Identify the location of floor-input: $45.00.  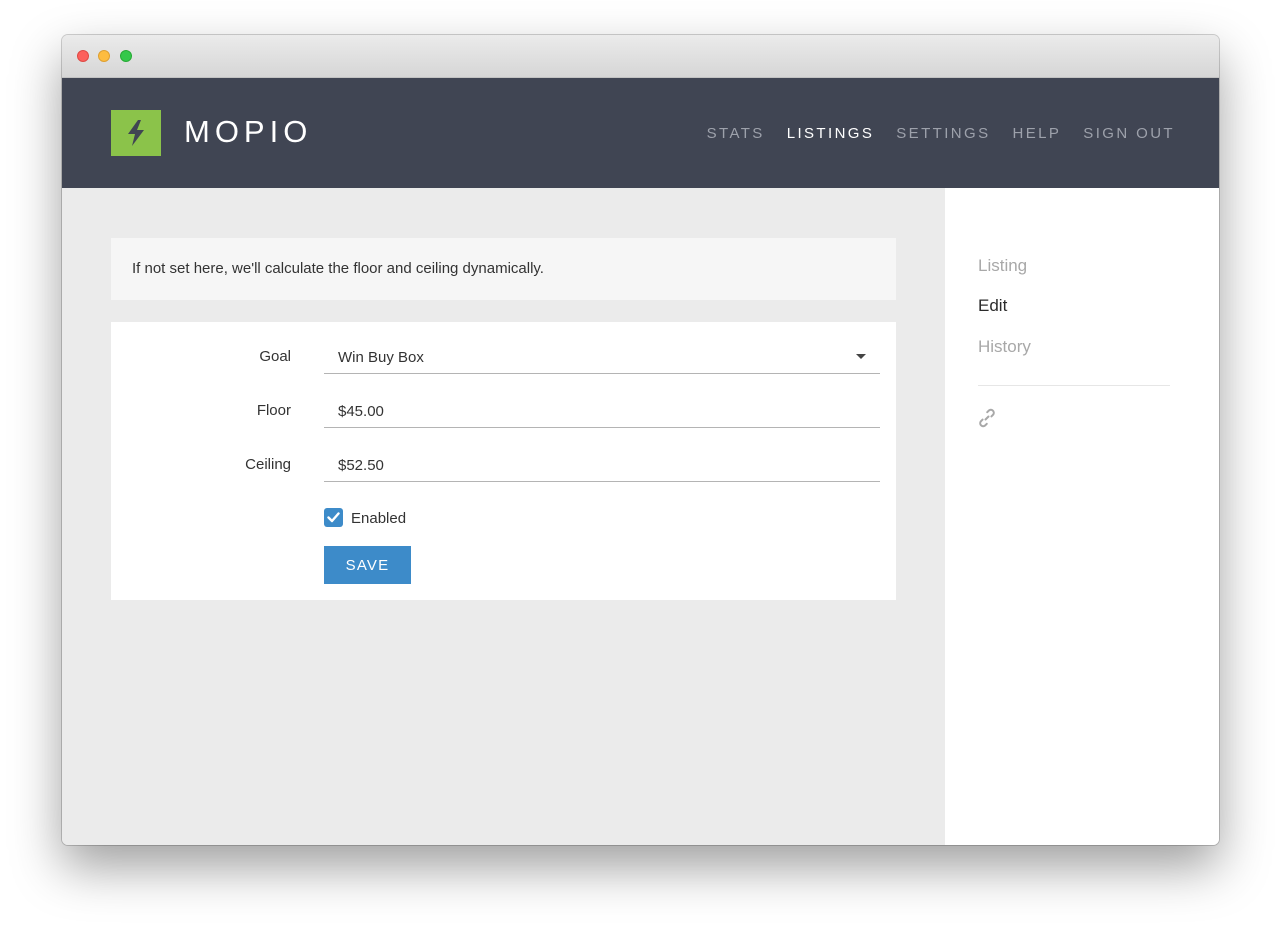
(602, 408).